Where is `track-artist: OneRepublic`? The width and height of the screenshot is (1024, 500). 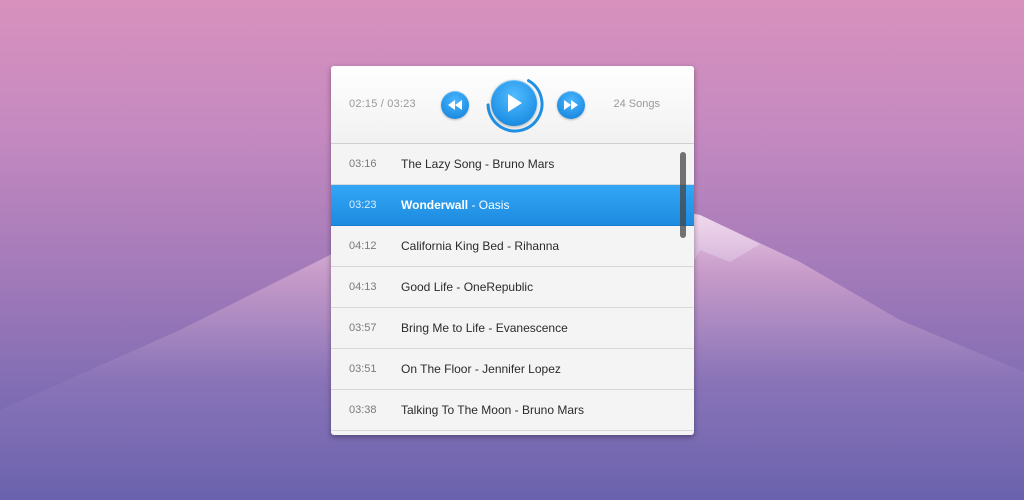 track-artist: OneRepublic is located at coordinates (498, 287).